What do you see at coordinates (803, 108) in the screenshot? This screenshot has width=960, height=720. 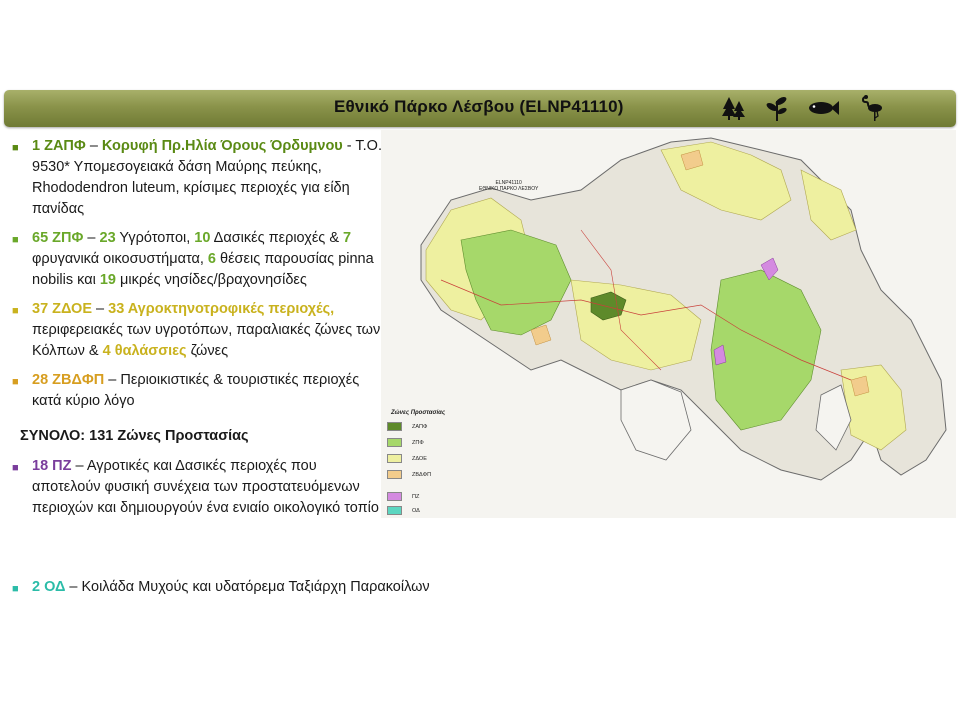 I see `banner-icons` at bounding box center [803, 108].